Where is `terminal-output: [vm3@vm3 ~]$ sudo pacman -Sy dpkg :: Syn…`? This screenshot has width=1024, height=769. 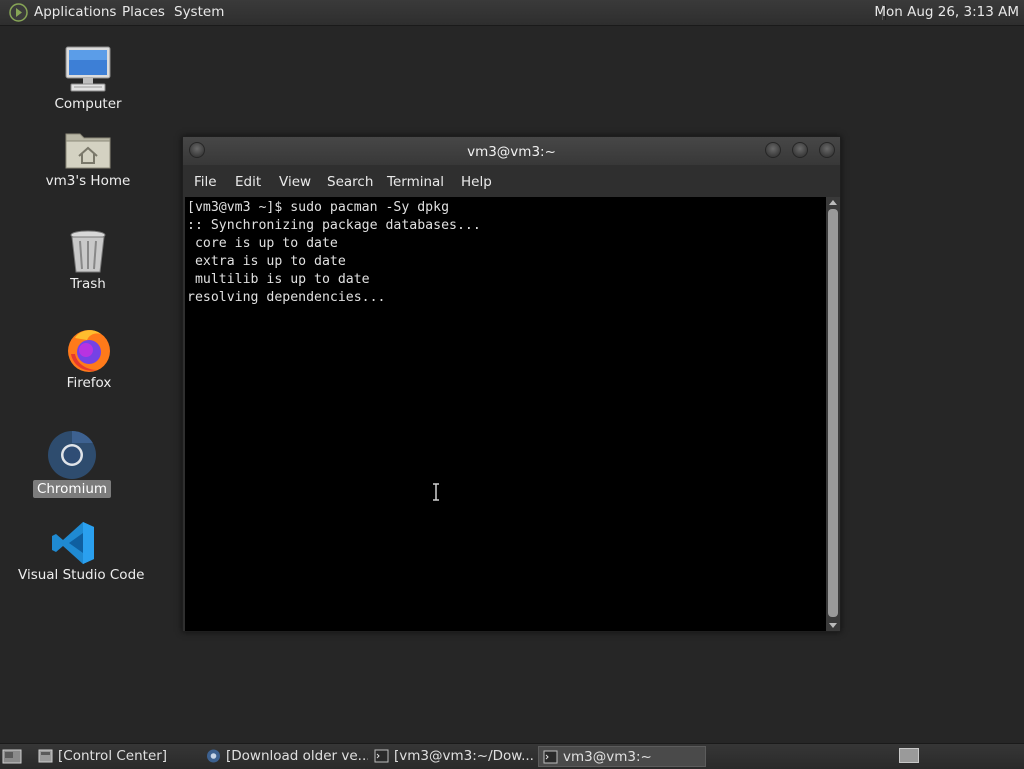
terminal-output: [vm3@vm3 ~]$ sudo pacman -Sy dpkg :: Syn… is located at coordinates (334, 252).